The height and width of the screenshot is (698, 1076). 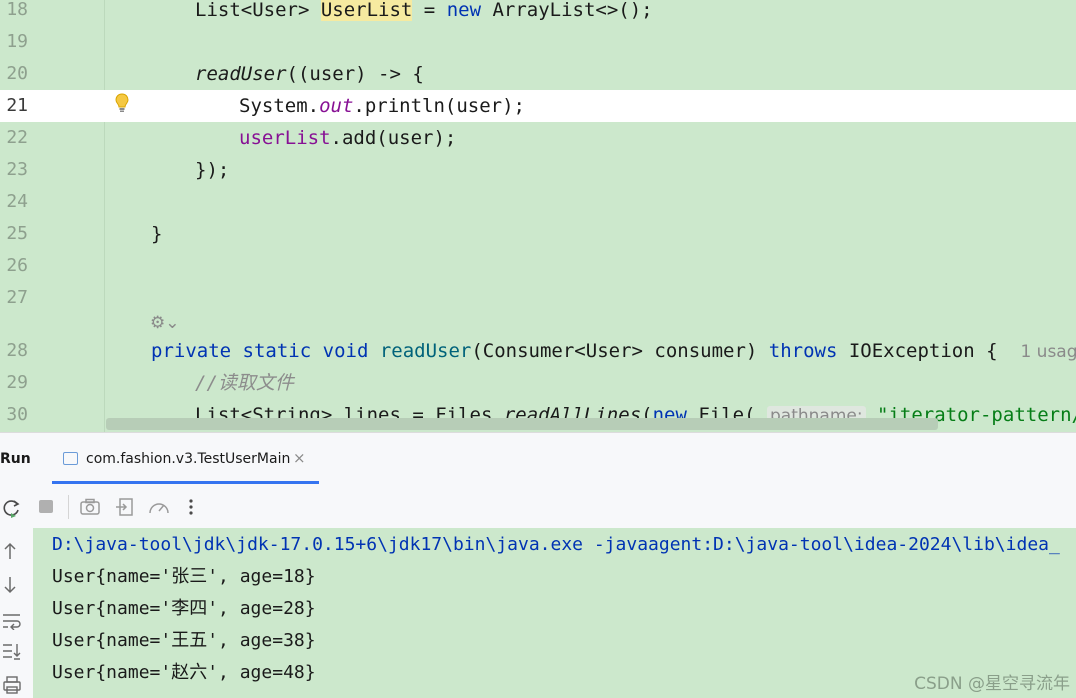 I want to click on console-output-line: User{name='赵六', age=48}, so click(x=184, y=672).